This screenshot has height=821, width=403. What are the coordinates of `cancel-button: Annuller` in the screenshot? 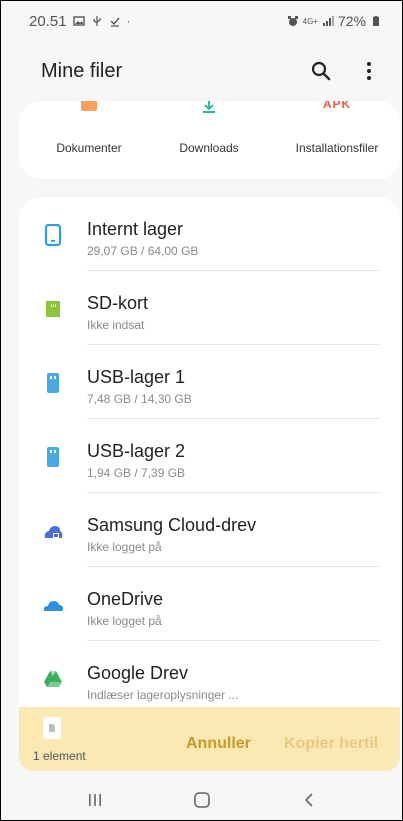 It's located at (218, 744).